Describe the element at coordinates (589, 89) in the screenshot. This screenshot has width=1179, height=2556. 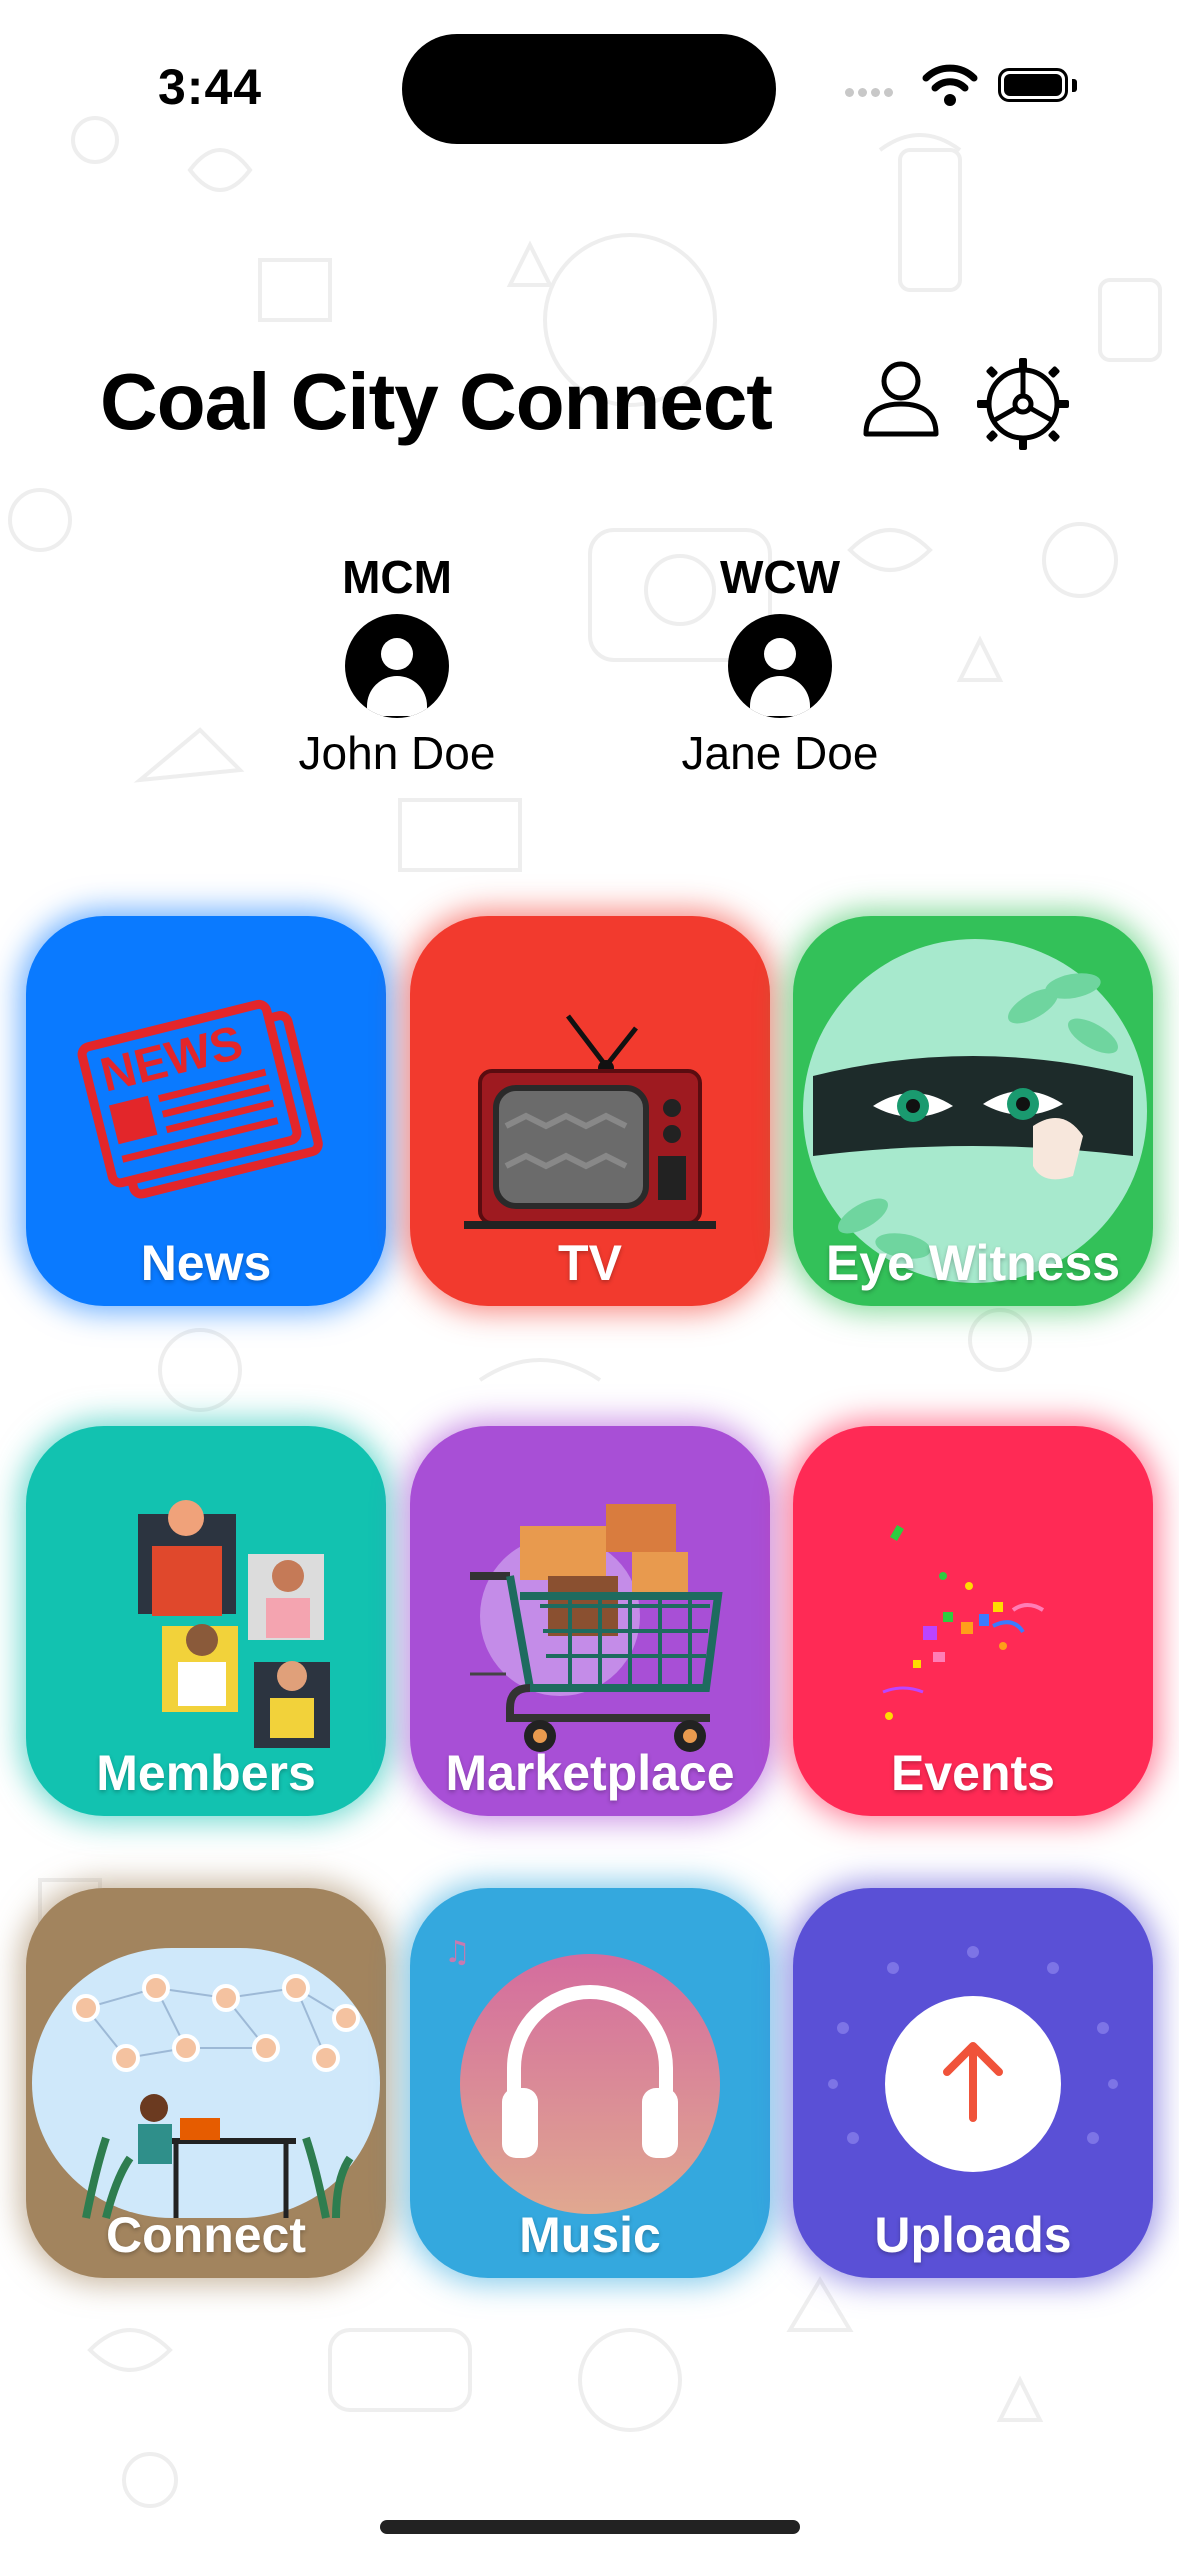
I see `dynamic-island` at that location.